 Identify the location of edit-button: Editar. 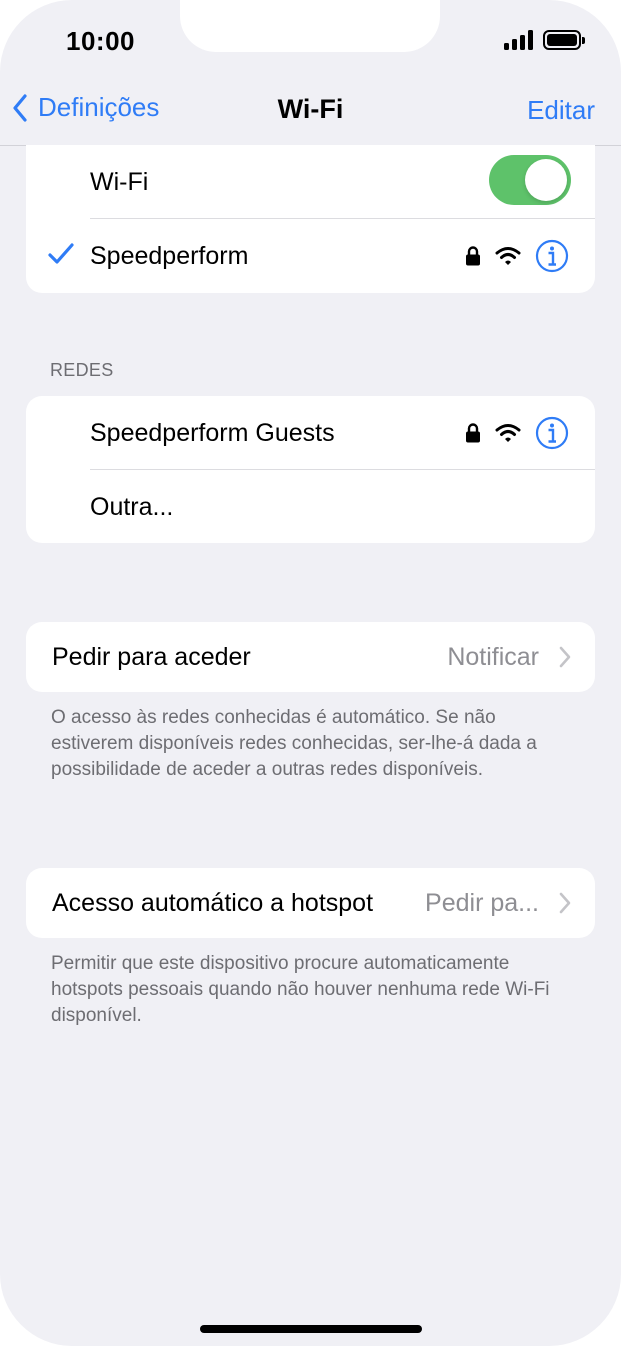
(561, 110).